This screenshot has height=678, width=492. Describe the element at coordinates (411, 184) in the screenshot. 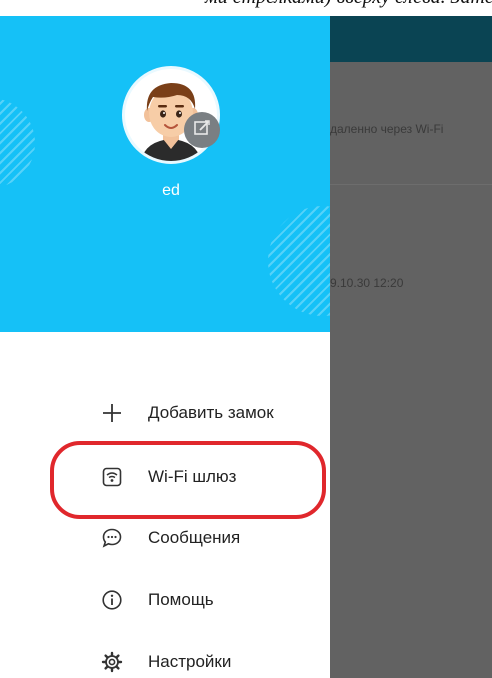

I see `background-divider` at that location.